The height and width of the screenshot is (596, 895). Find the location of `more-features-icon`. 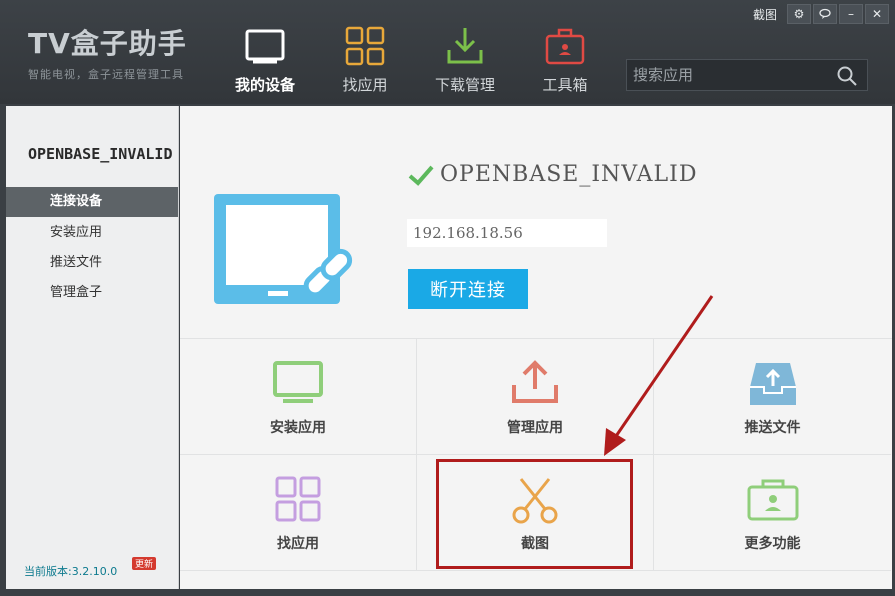

more-features-icon is located at coordinates (772, 500).